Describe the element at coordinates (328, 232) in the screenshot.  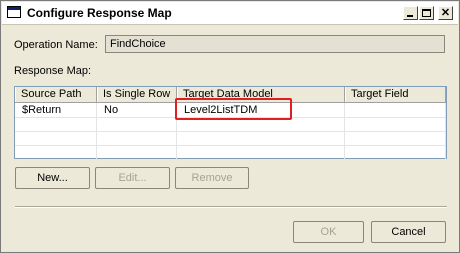
I see `ok-button: OK` at that location.